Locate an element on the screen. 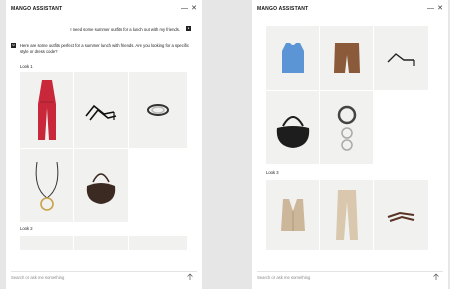 This screenshot has width=450, height=289. product-flat-sandals-tile is located at coordinates (401, 215).